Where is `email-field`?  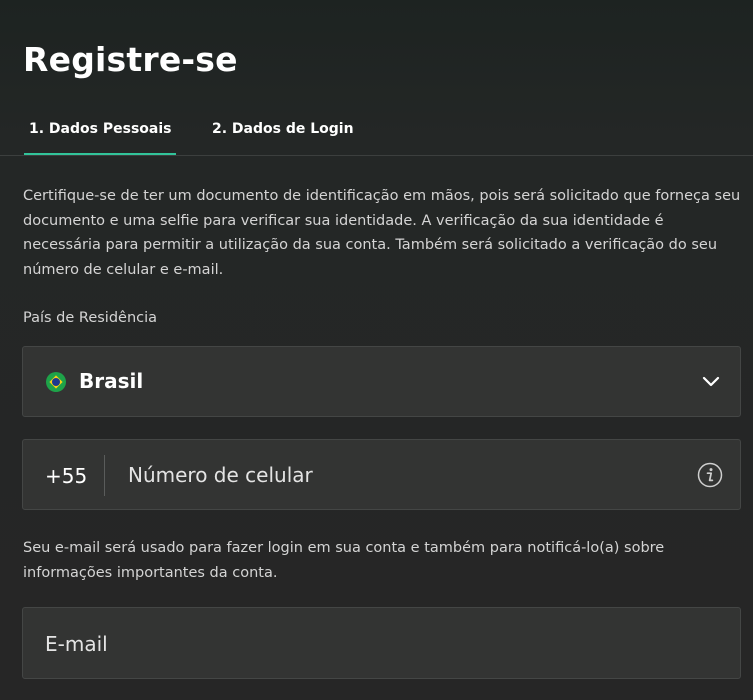 email-field is located at coordinates (381, 643).